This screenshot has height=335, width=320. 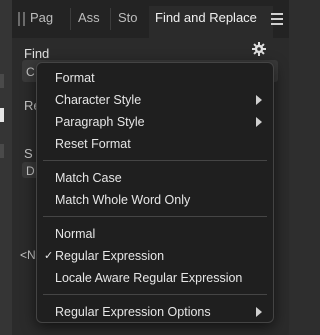 I want to click on checkmark-icon: ✓, so click(x=49, y=256).